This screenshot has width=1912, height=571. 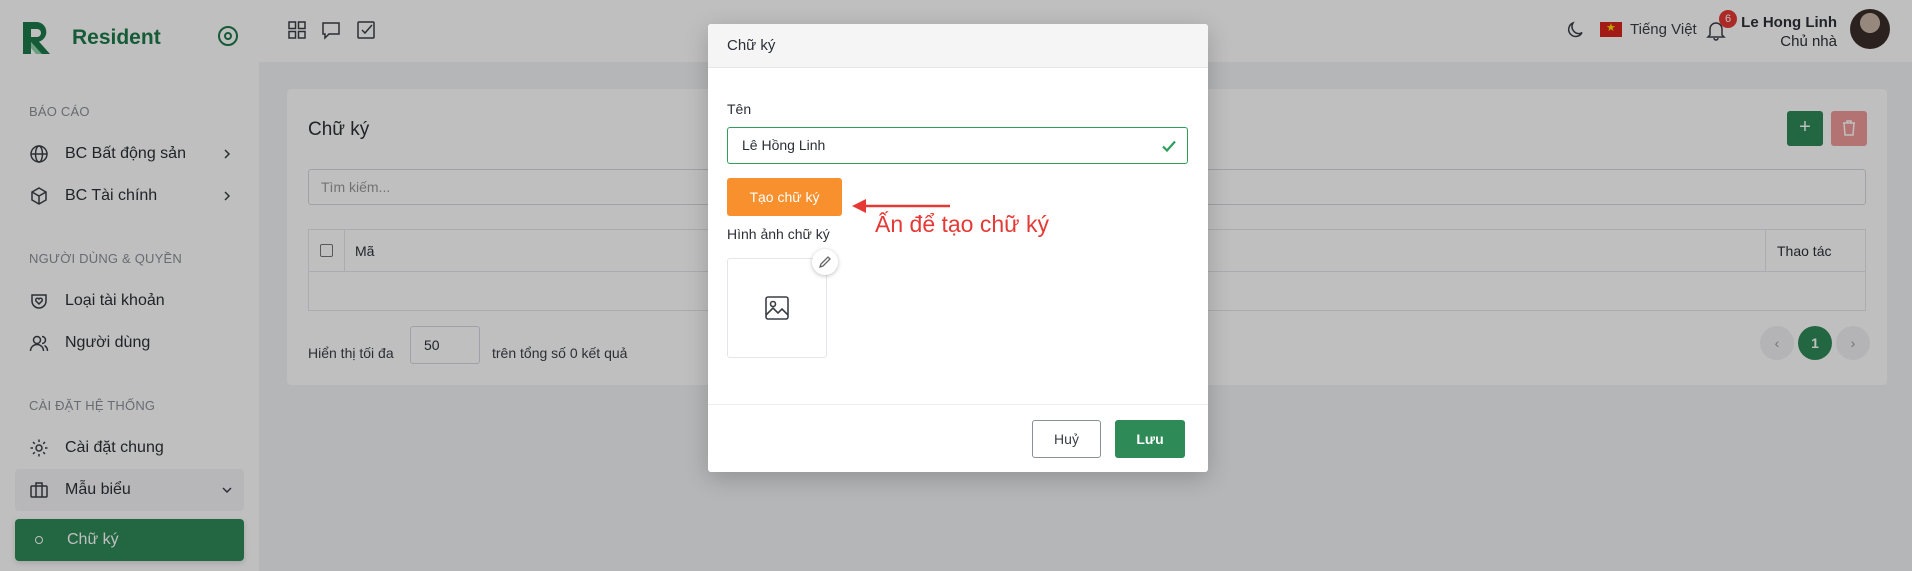 What do you see at coordinates (957, 145) in the screenshot?
I see `name-input: Lê Hồng Linh` at bounding box center [957, 145].